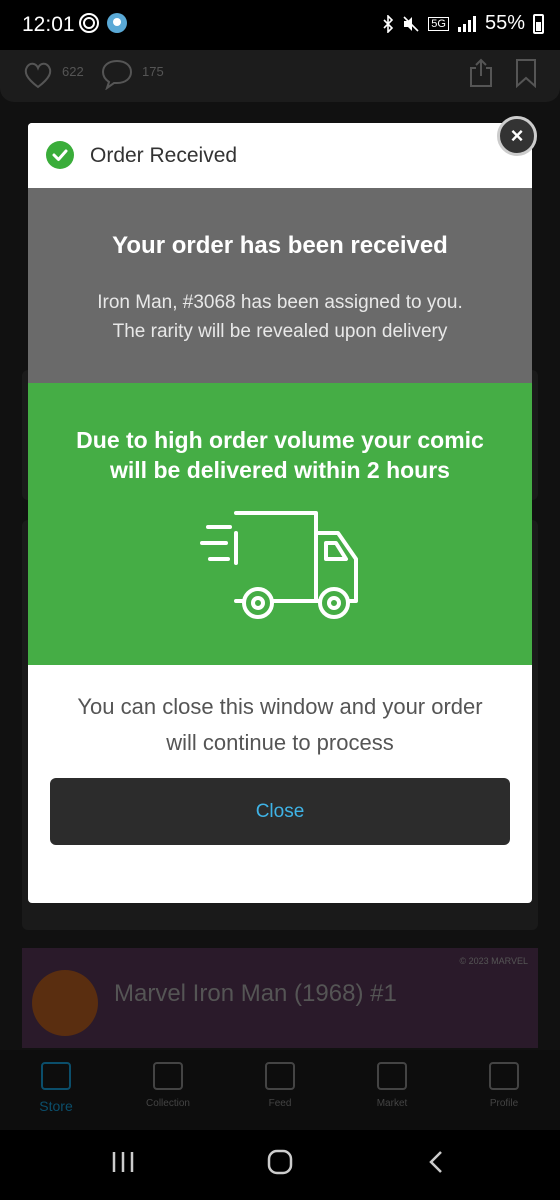 The image size is (560, 1200). I want to click on promo-banner: Marvel Iron Man (1968) #1 © 2023 MARVEL, so click(280, 998).